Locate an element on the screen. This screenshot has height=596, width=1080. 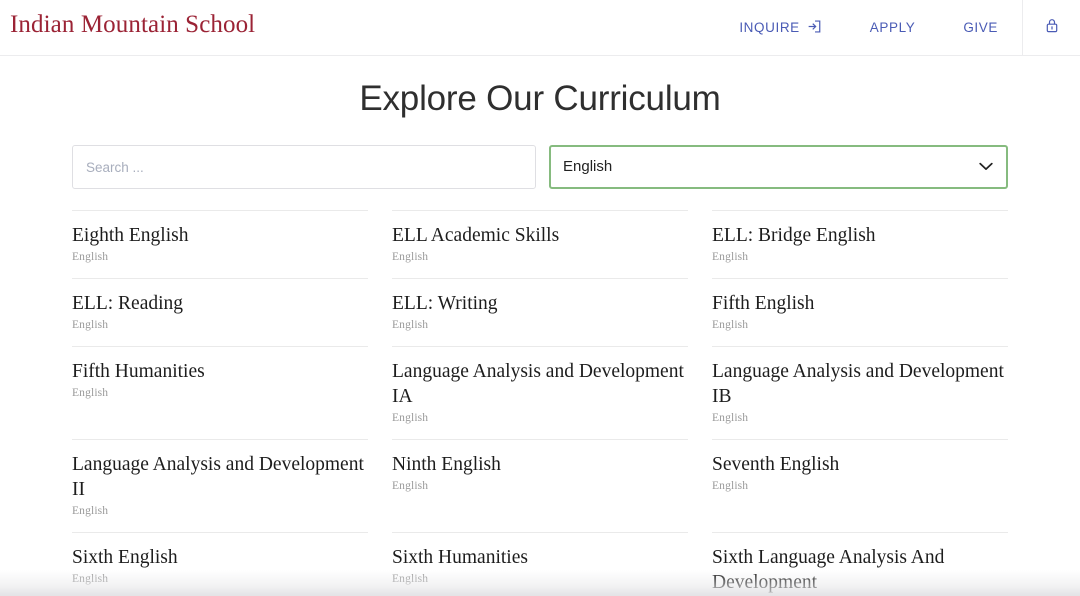
course-title-link: ELL: Reading is located at coordinates (220, 303).